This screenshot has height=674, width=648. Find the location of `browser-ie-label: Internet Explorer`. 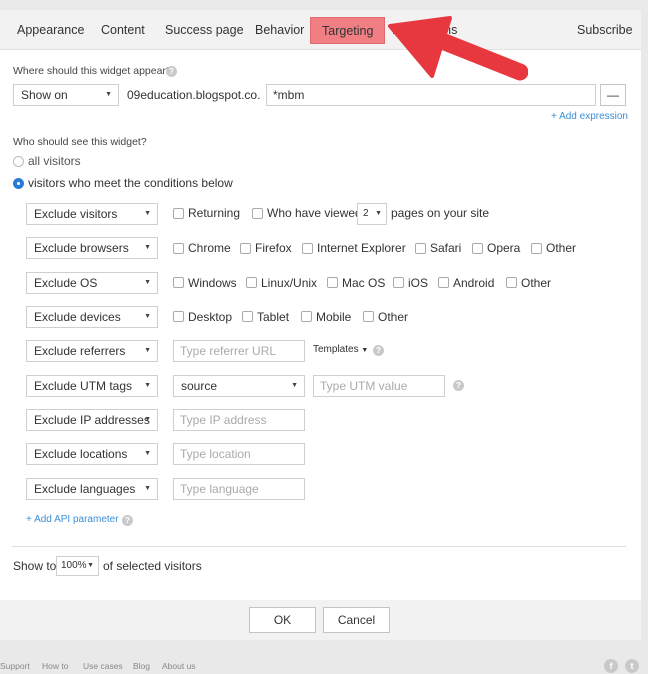

browser-ie-label: Internet Explorer is located at coordinates (361, 248).